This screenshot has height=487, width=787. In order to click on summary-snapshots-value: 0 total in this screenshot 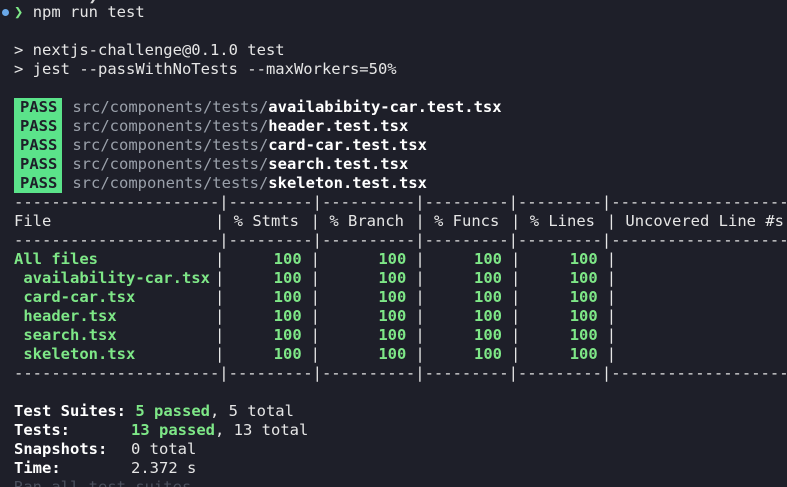, I will do `click(164, 449)`.